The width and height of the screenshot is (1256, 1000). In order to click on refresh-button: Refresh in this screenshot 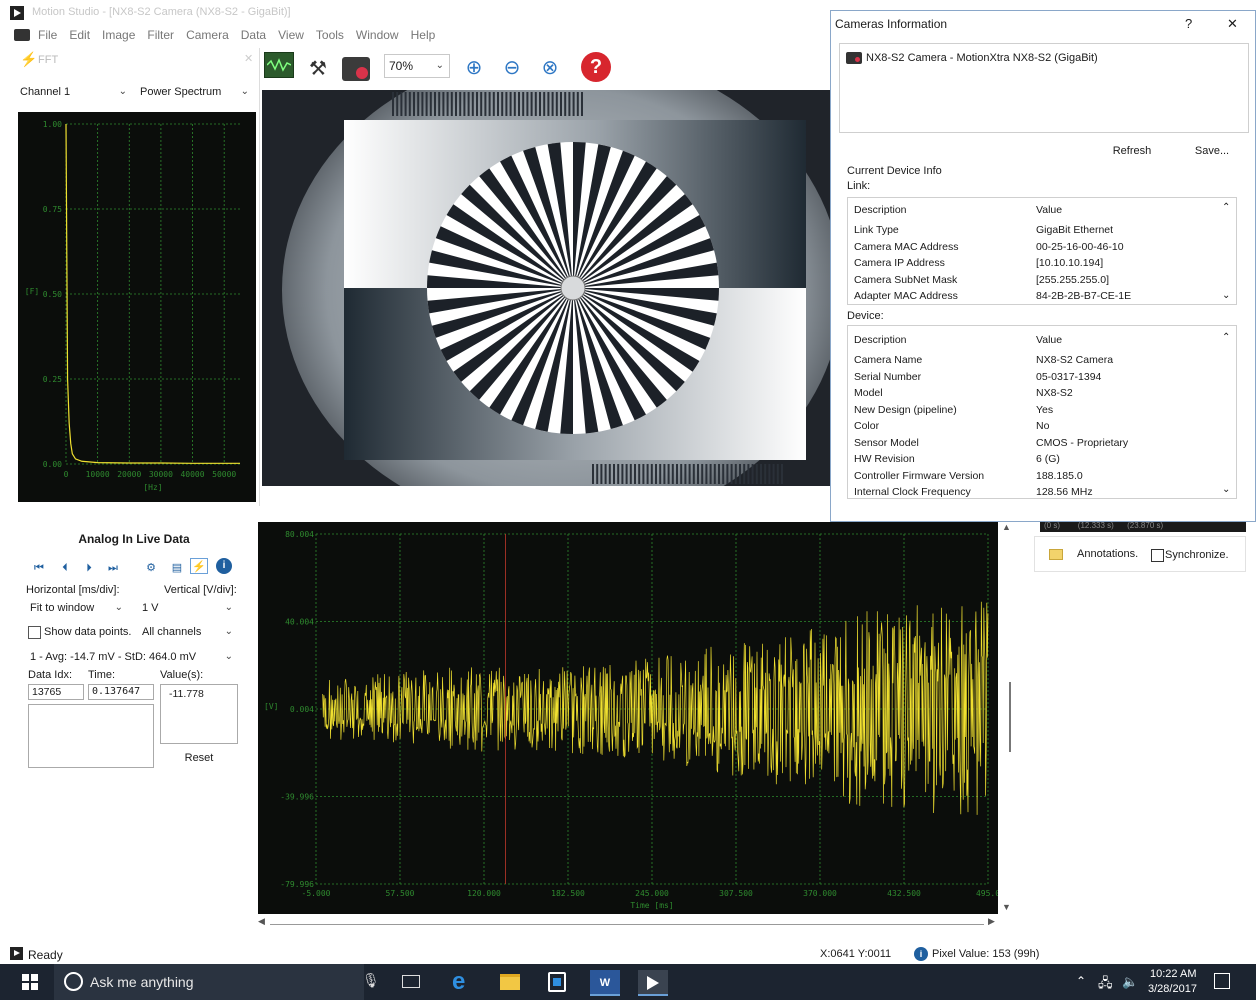, I will do `click(1132, 151)`.